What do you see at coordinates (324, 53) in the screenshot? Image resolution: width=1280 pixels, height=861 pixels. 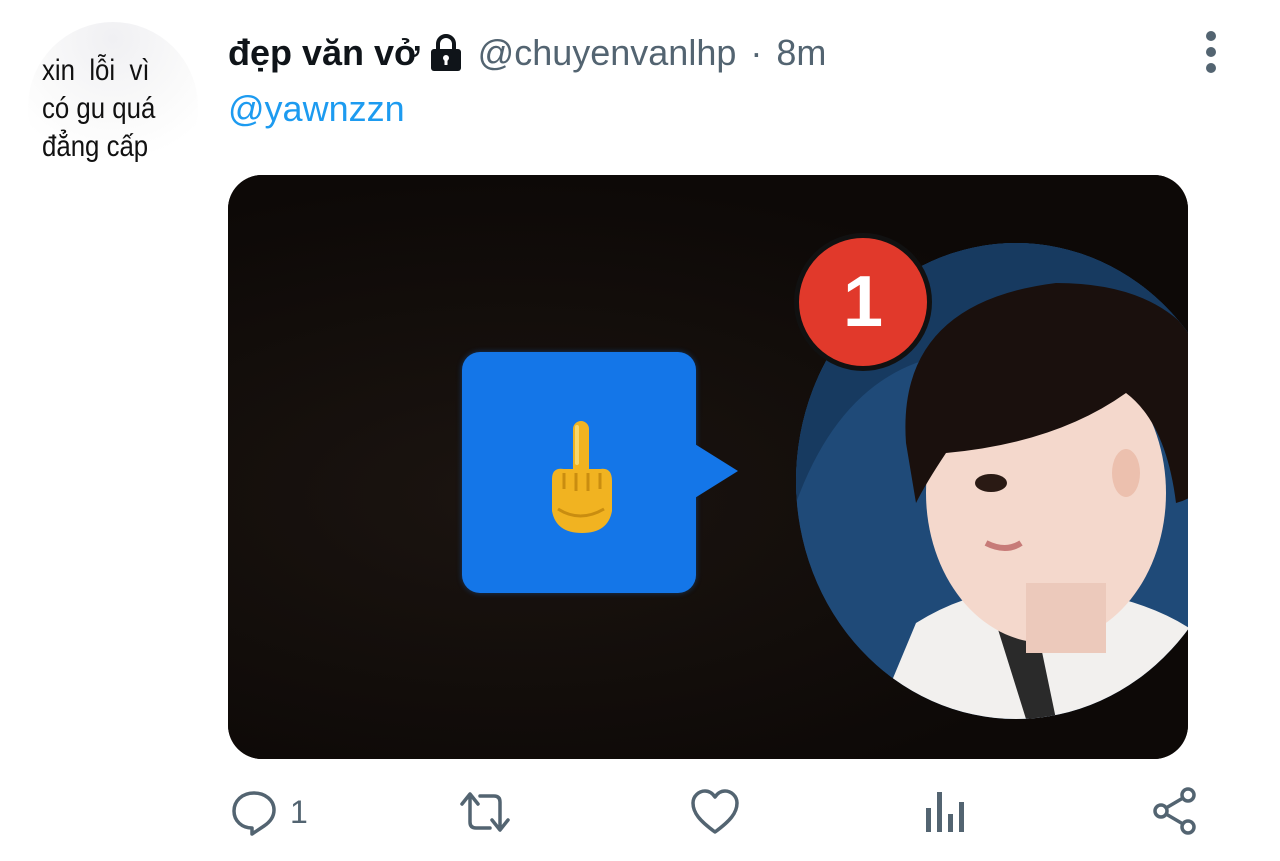 I see `display-name: đẹp văn vở` at bounding box center [324, 53].